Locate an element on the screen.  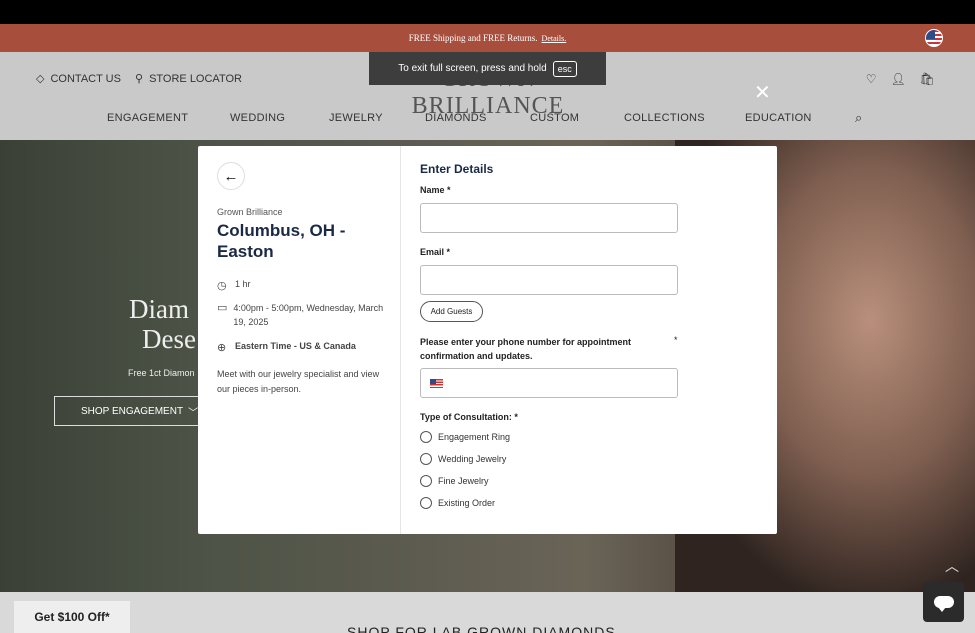
chat-button is located at coordinates (943, 602).